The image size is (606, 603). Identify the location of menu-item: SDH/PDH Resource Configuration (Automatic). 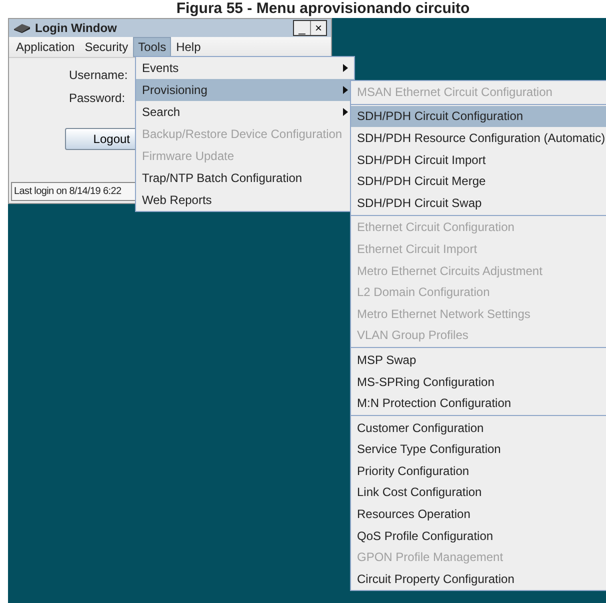
(478, 138).